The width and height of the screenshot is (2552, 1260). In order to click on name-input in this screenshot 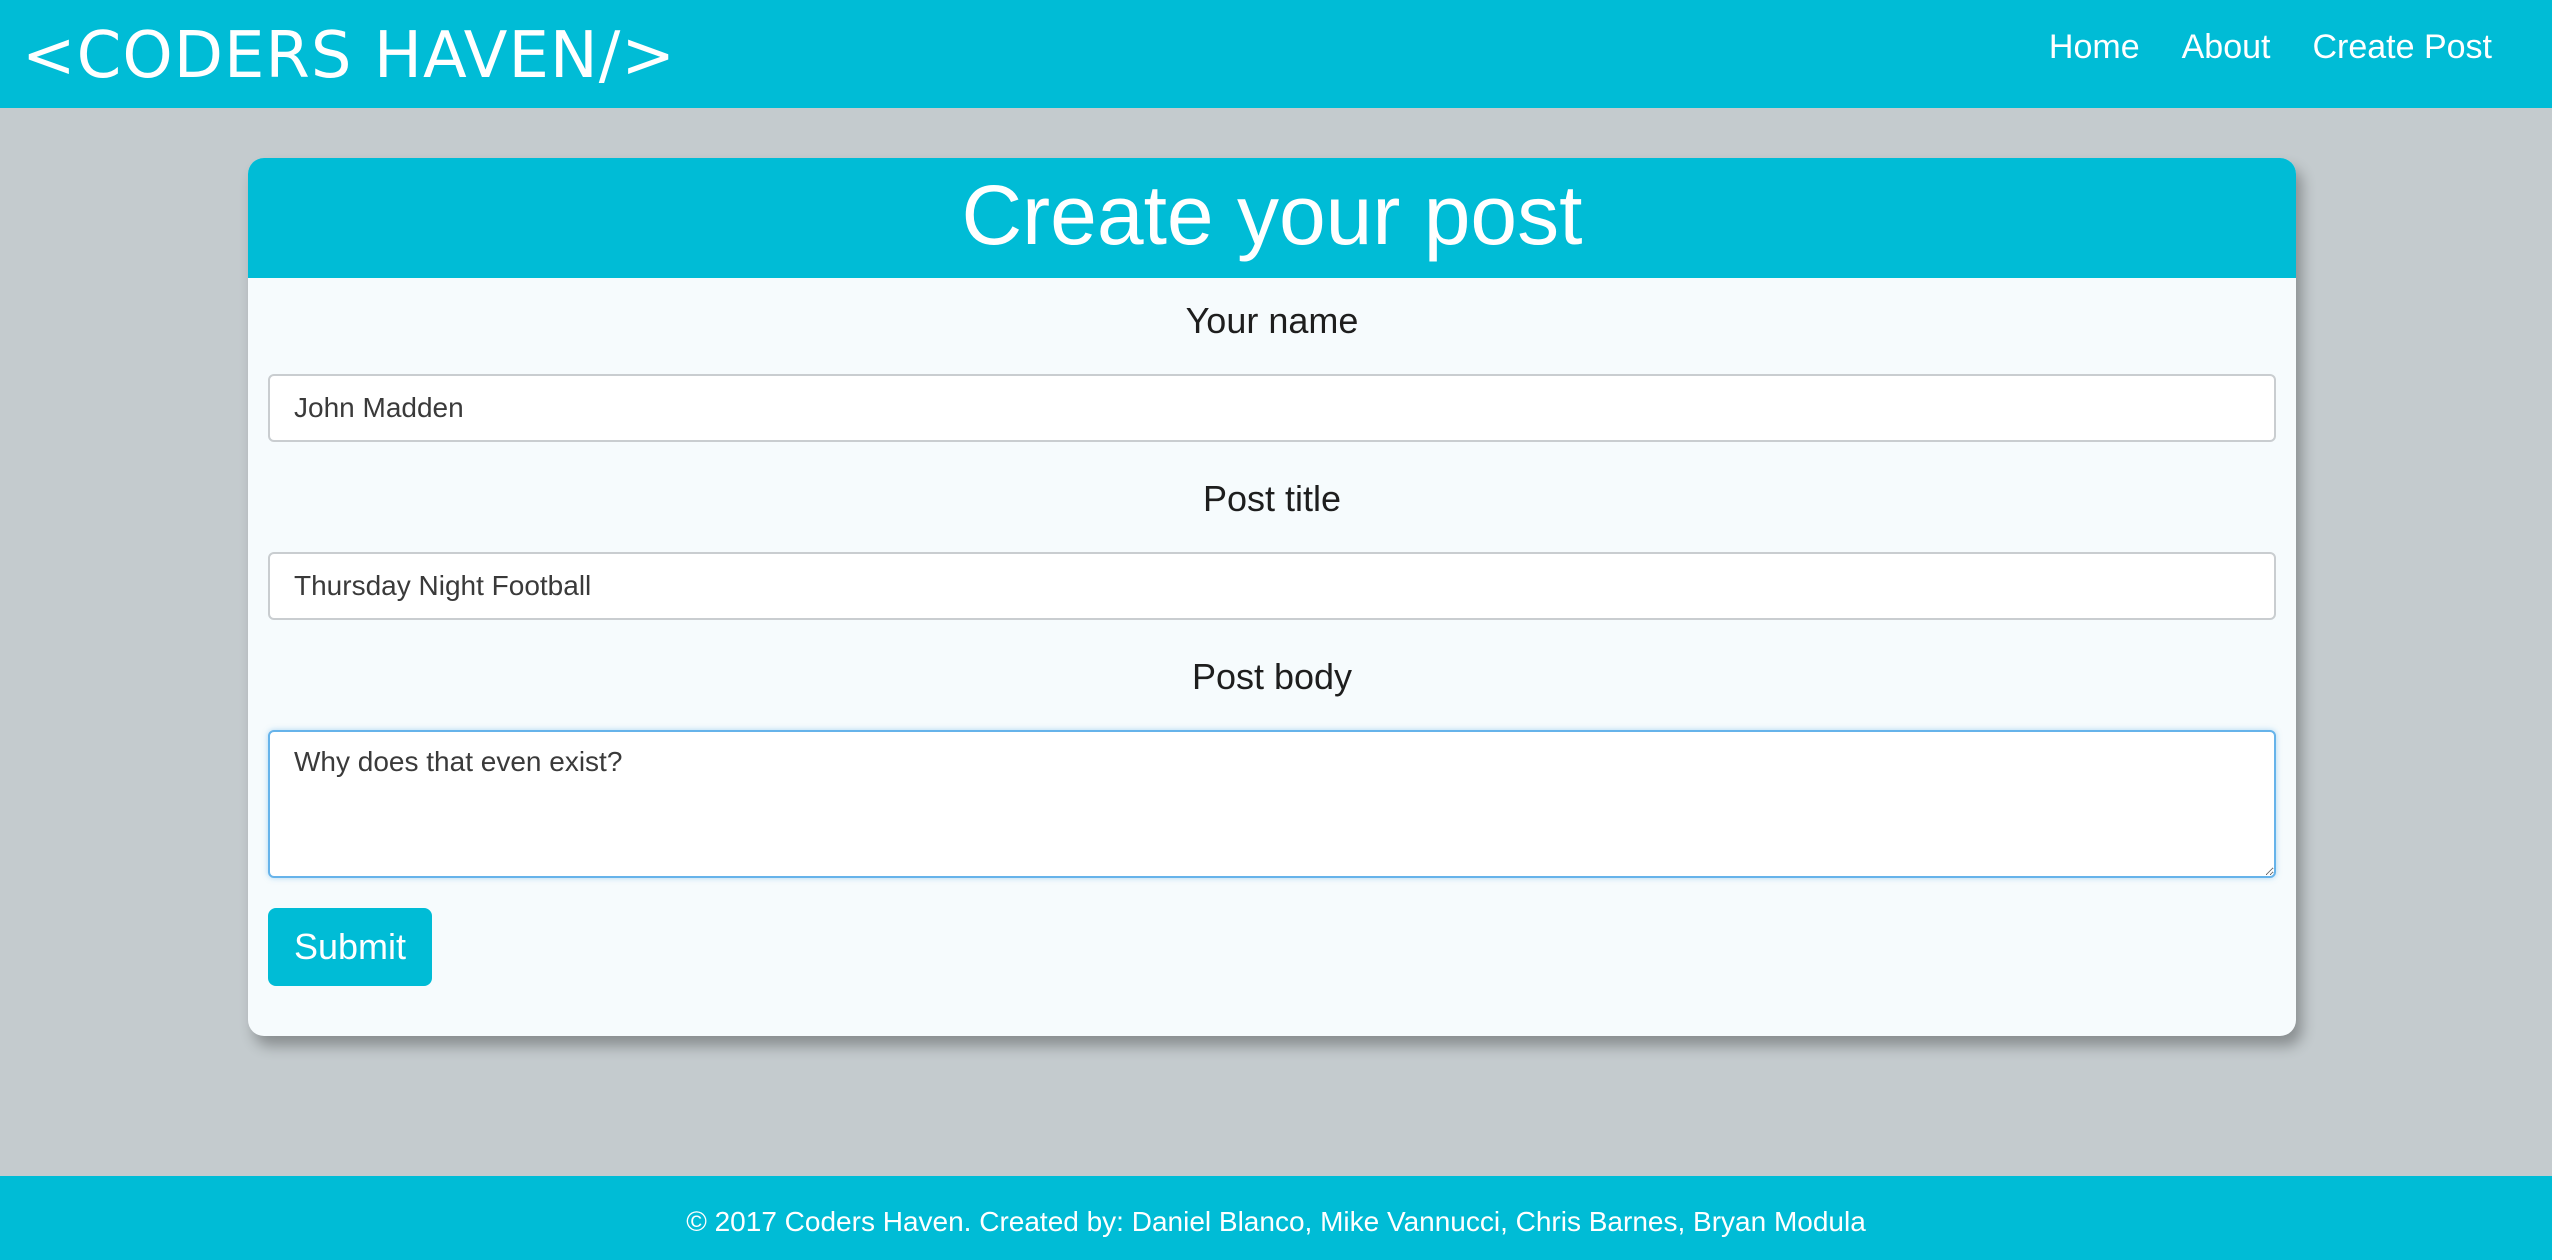, I will do `click(1272, 408)`.